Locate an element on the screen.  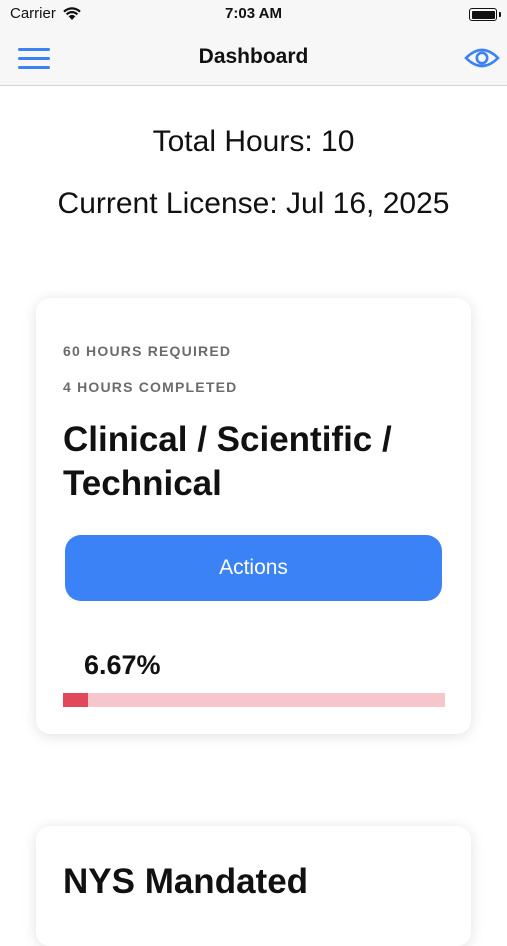
card-title: Clinical / Scientific / Technical is located at coordinates (227, 461).